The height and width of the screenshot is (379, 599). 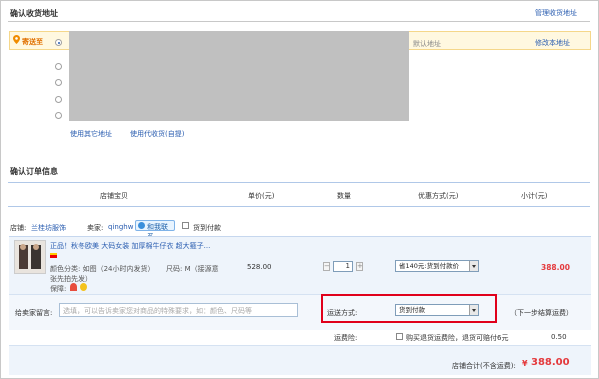 What do you see at coordinates (157, 134) in the screenshot?
I see `use-pickup-point-link: 使用代收货(自提)` at bounding box center [157, 134].